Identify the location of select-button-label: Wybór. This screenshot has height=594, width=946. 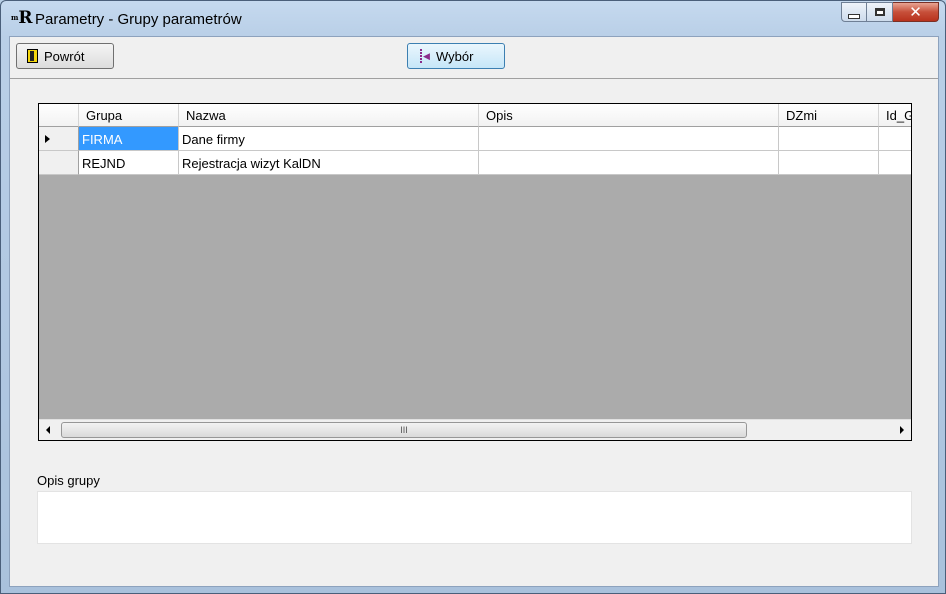
(455, 56).